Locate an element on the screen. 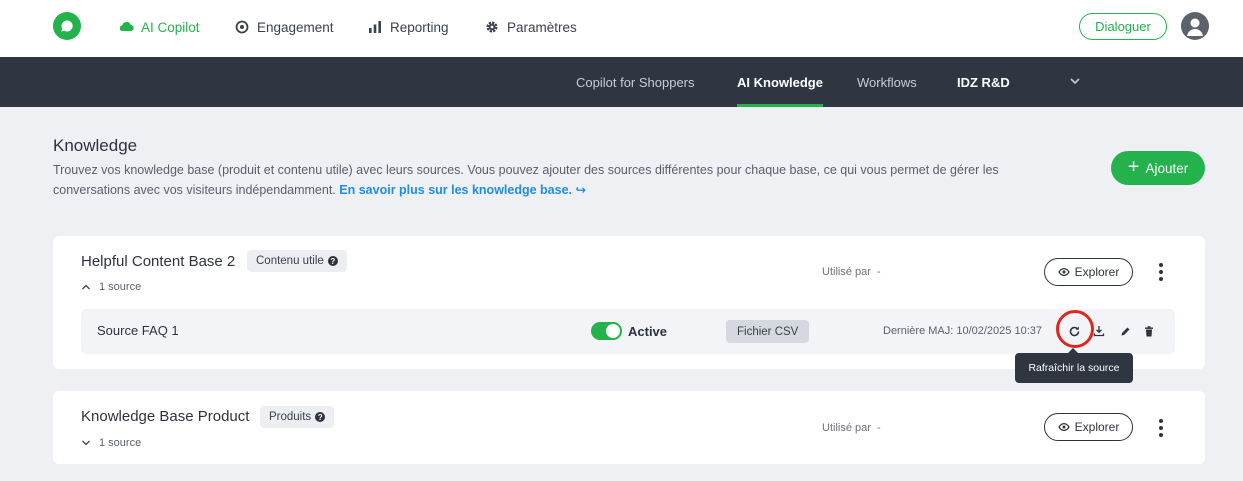 Image resolution: width=1243 pixels, height=481 pixels. knowledge-base-name: Helpful Content Base 2 is located at coordinates (158, 261).